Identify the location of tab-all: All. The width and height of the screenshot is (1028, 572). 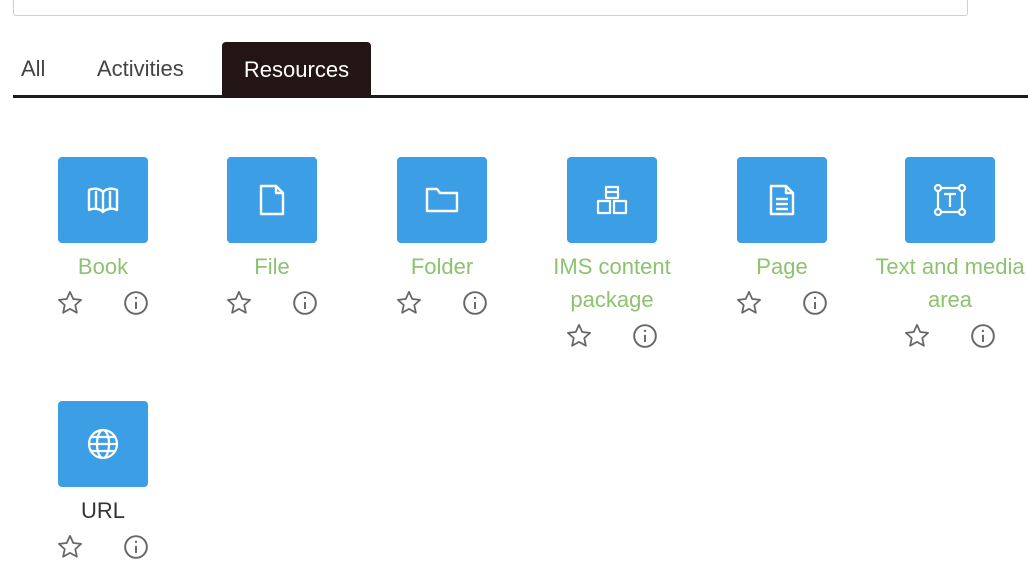
(33, 67).